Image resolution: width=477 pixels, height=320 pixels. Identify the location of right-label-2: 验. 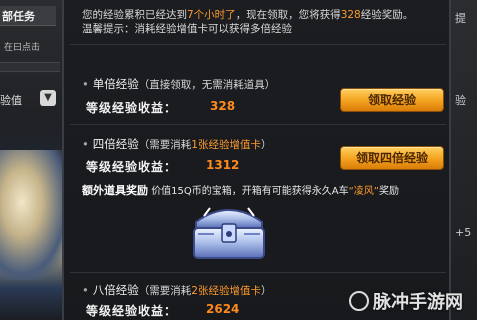
(460, 100).